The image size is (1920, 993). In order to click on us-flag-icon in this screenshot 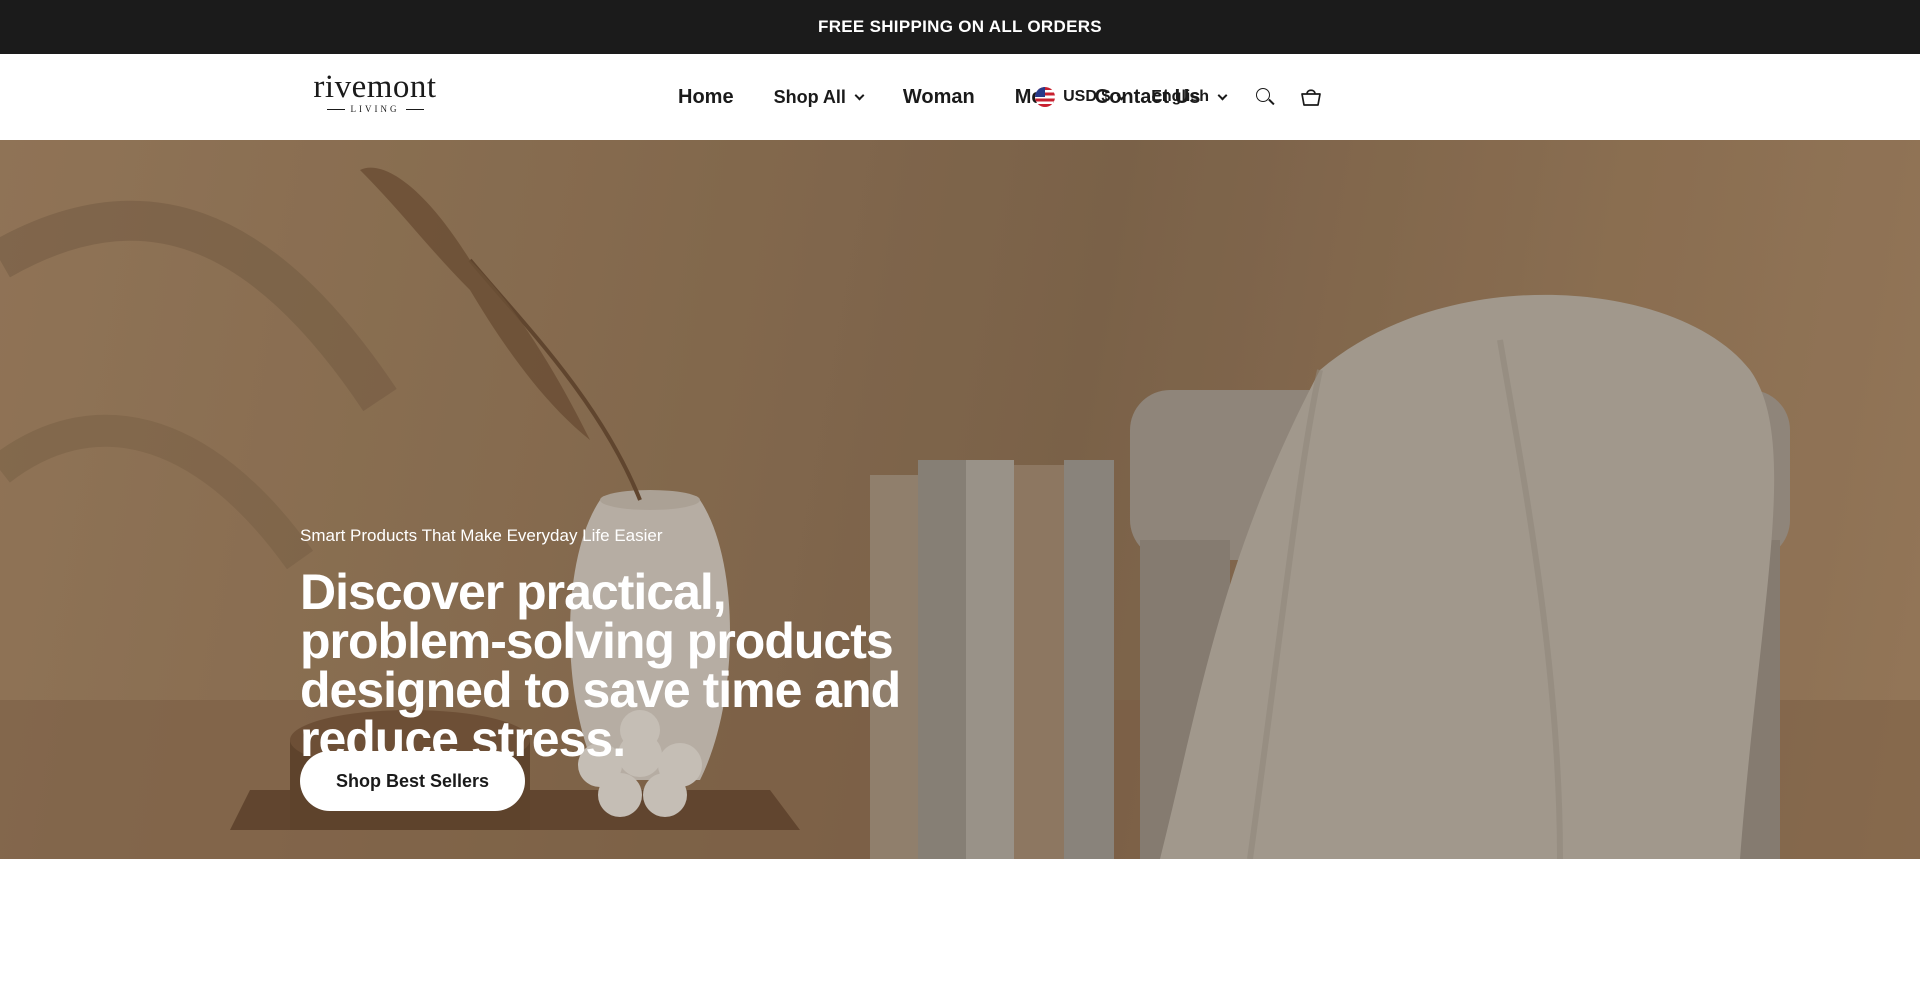, I will do `click(1045, 97)`.